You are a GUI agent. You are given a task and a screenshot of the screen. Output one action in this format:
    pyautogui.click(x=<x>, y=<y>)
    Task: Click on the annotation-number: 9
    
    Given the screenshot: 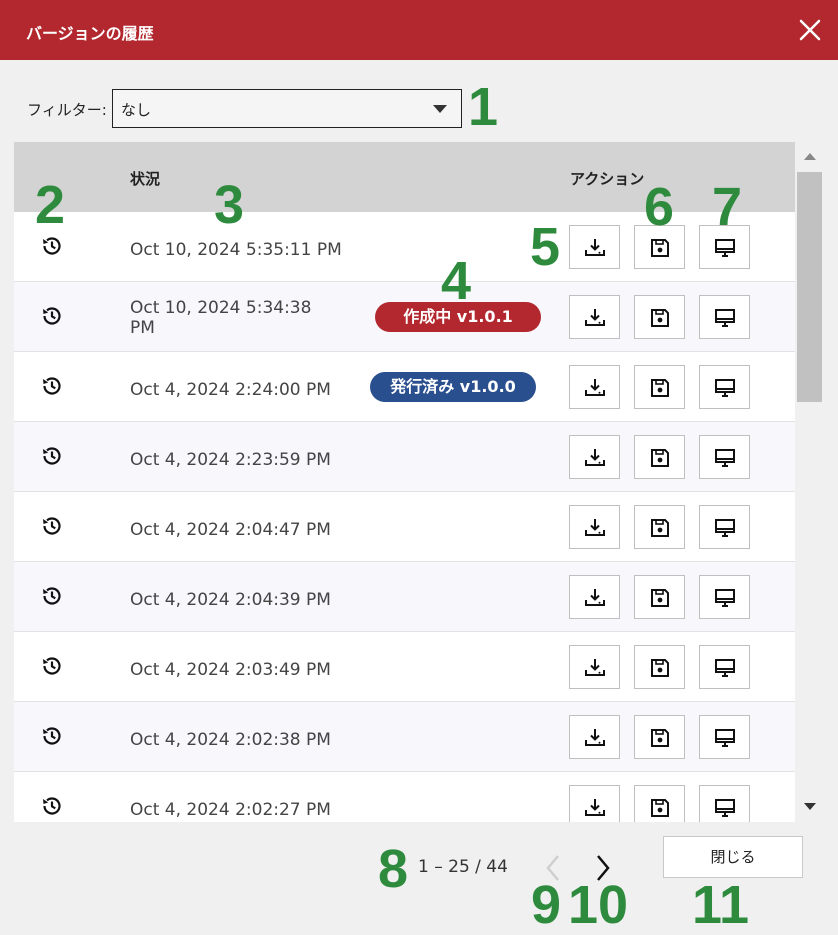 What is the action you would take?
    pyautogui.click(x=546, y=905)
    